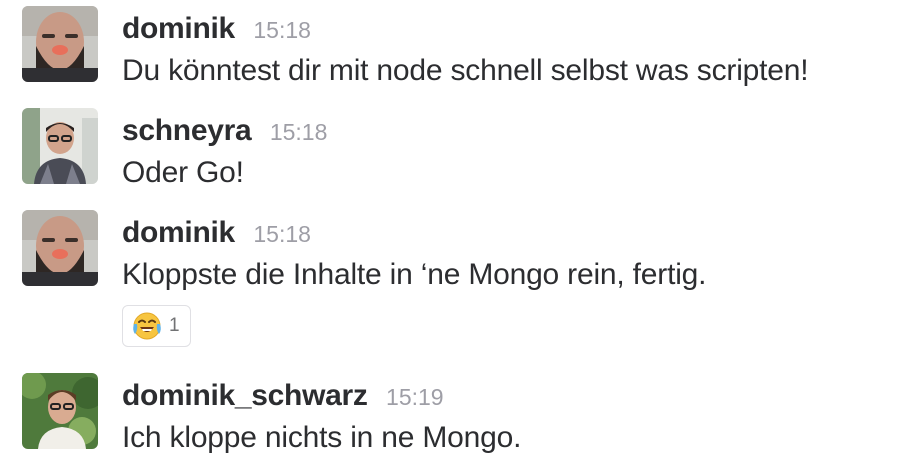 The image size is (900, 464). Describe the element at coordinates (183, 172) in the screenshot. I see `message-text: Oder Go!` at that location.